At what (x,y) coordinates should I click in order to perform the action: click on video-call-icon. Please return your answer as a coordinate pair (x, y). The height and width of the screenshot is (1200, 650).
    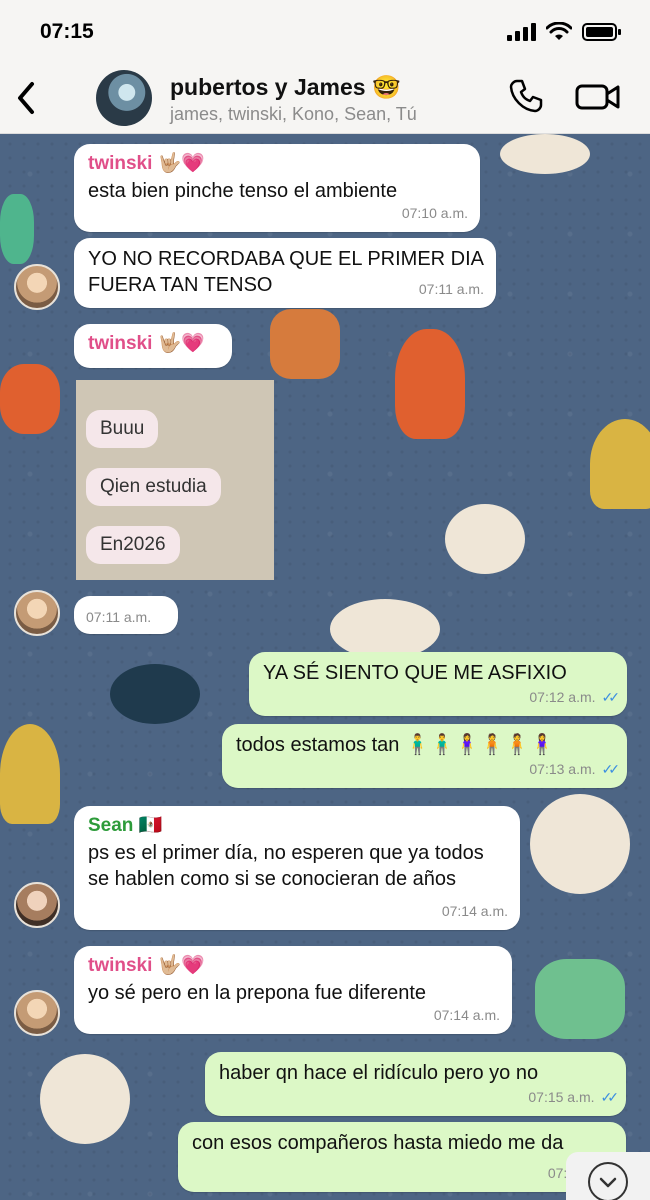
    Looking at the image, I should click on (598, 97).